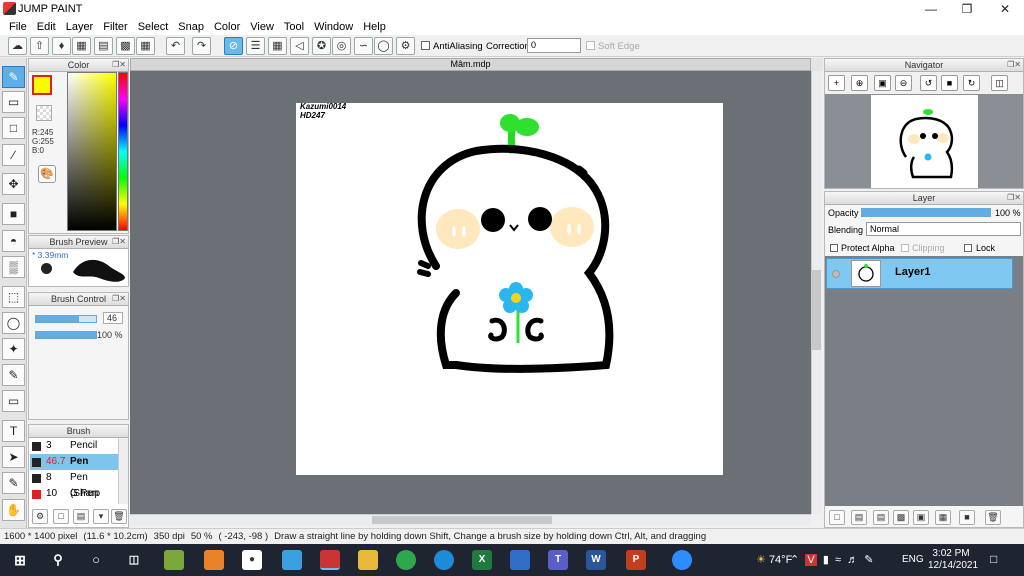  What do you see at coordinates (590, 45) in the screenshot?
I see `soft-edge-checkbox` at bounding box center [590, 45].